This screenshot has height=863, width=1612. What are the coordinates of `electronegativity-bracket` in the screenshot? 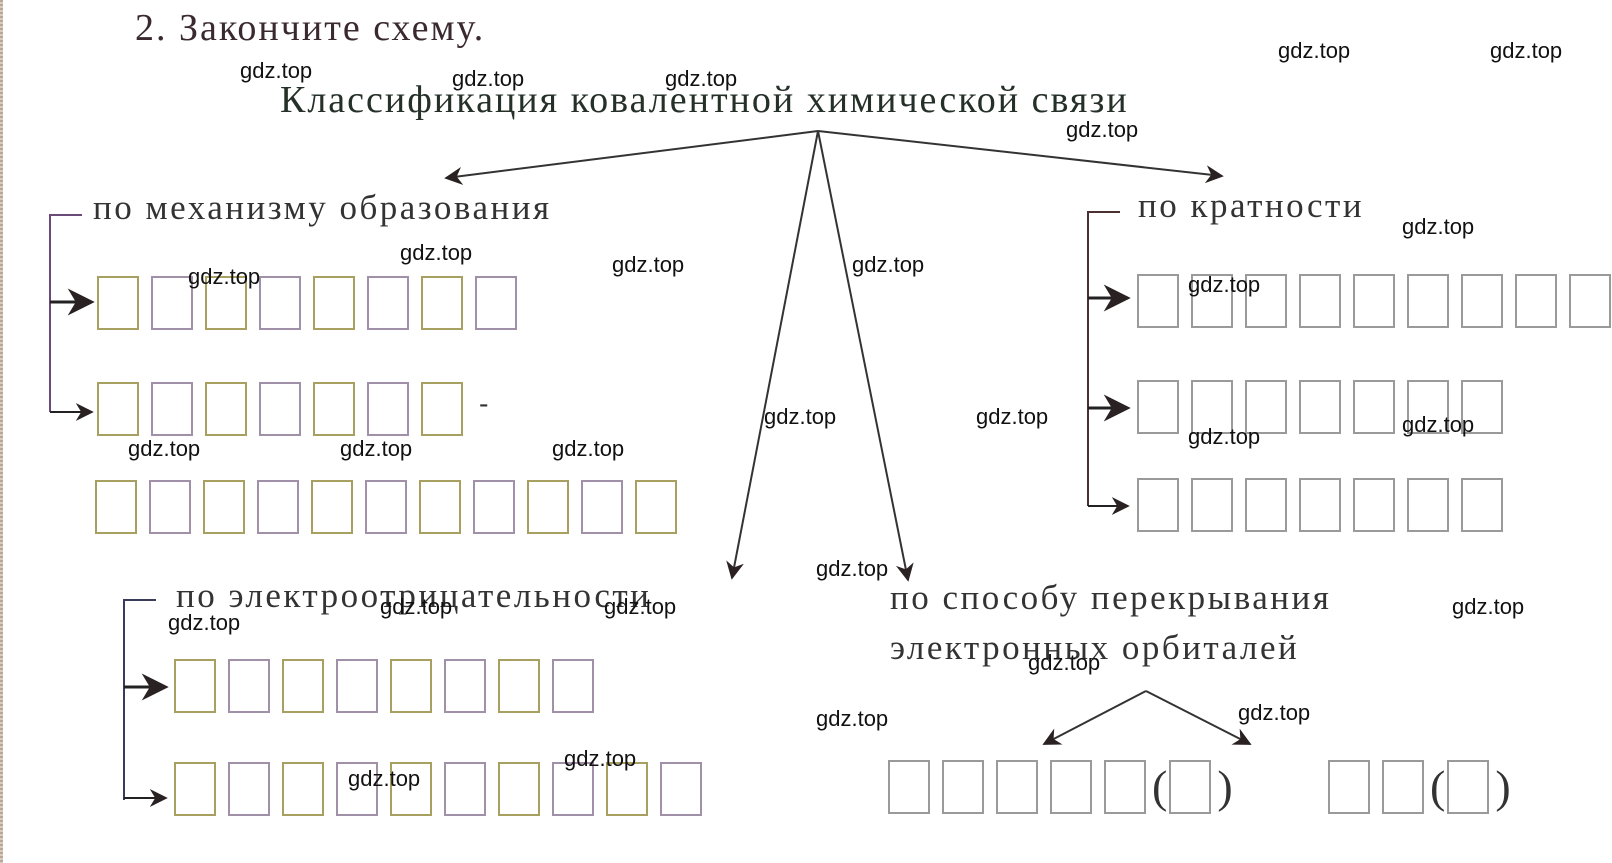 It's located at (139, 699).